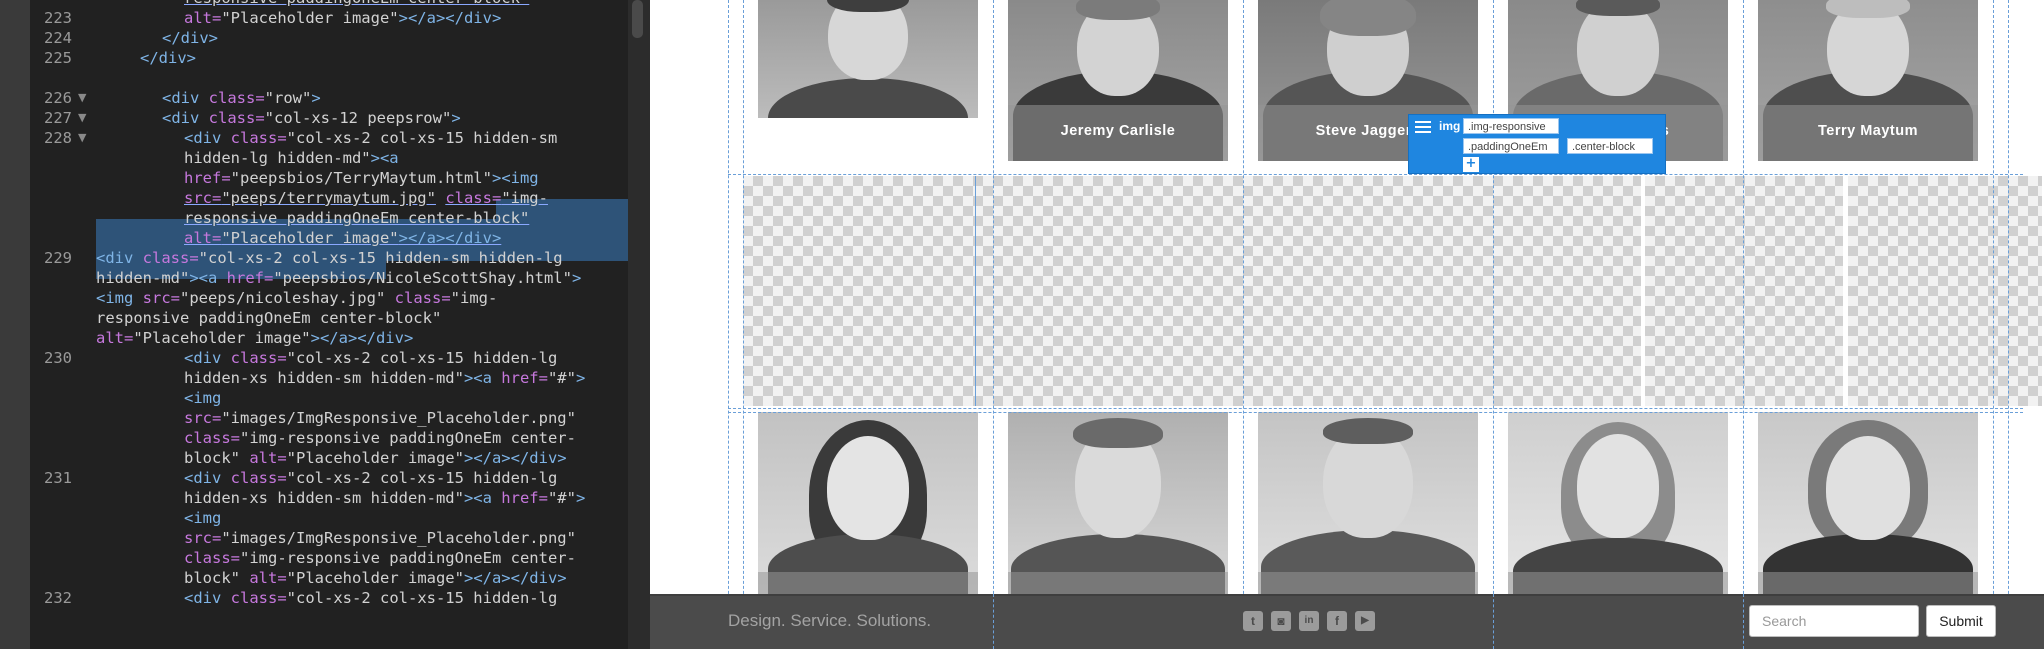  What do you see at coordinates (1511, 126) in the screenshot?
I see `class-chip-img-responsive: .img-responsive` at bounding box center [1511, 126].